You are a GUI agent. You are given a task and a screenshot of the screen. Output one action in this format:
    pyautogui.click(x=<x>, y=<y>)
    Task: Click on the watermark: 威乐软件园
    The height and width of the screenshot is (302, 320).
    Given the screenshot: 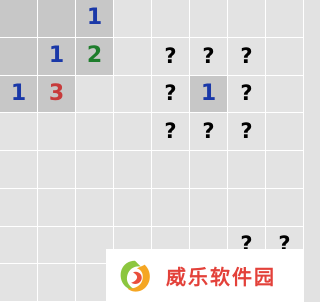 What is the action you would take?
    pyautogui.click(x=205, y=275)
    